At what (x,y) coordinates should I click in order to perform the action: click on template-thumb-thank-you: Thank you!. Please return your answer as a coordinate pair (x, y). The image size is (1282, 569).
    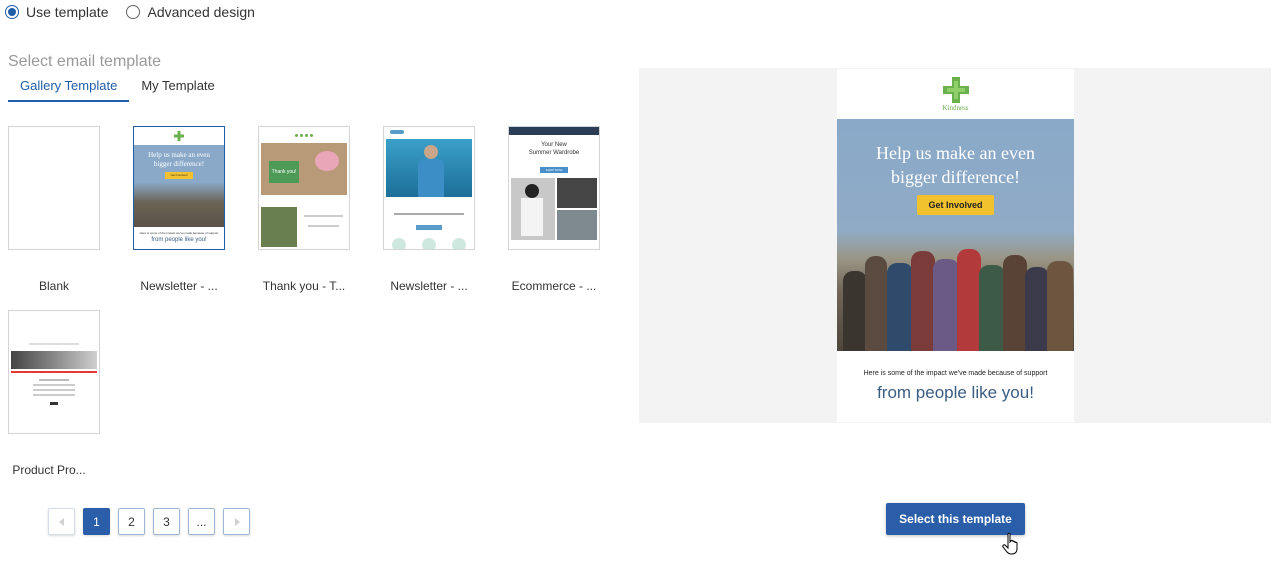
    Looking at the image, I should click on (304, 188).